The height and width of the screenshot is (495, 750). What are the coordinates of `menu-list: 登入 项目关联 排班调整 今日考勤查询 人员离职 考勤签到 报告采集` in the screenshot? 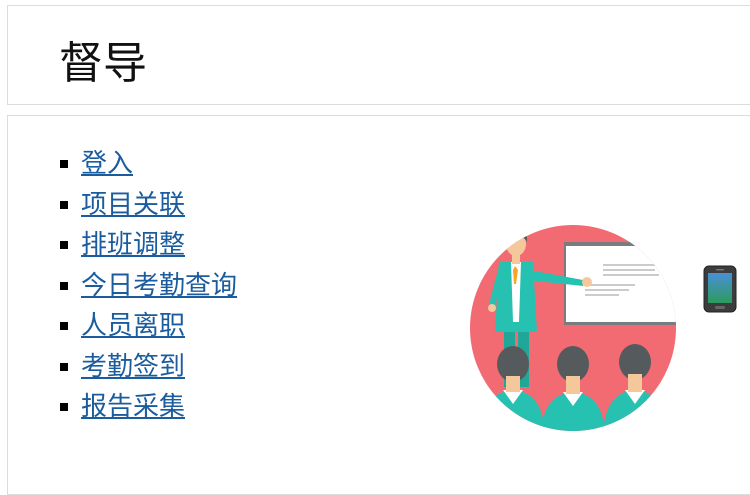 It's located at (145, 286).